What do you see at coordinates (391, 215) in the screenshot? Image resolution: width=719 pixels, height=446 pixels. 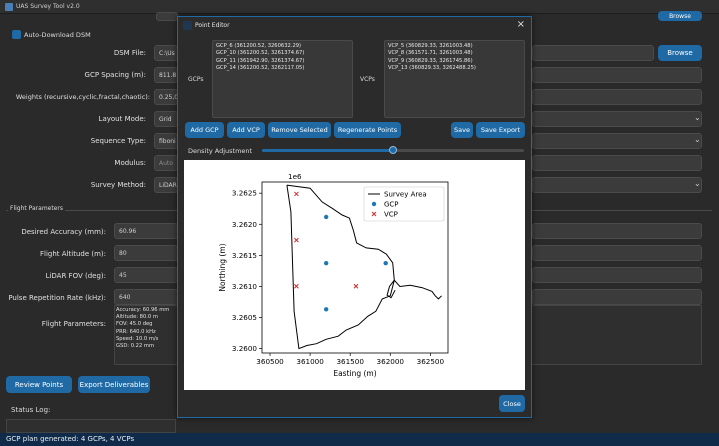 I see `legend-vcp-label: VCP` at bounding box center [391, 215].